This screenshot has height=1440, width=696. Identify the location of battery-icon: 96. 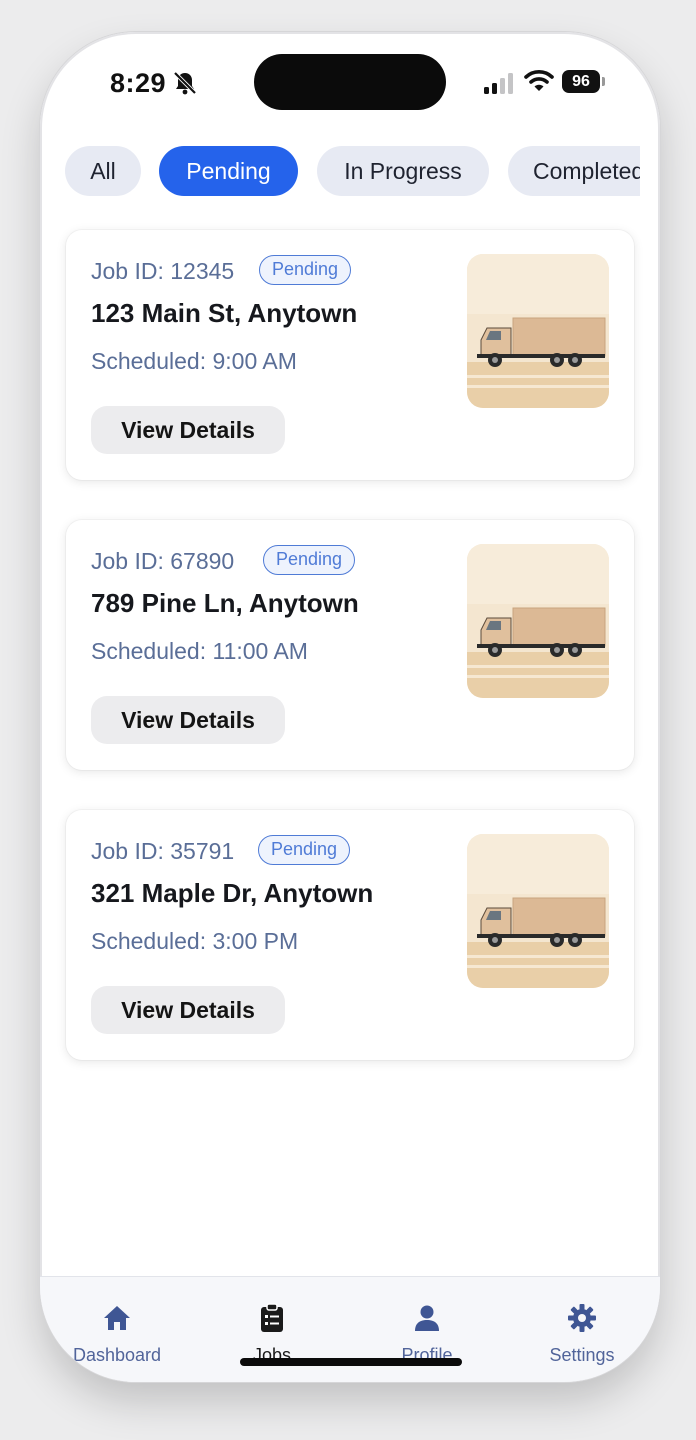
(584, 81).